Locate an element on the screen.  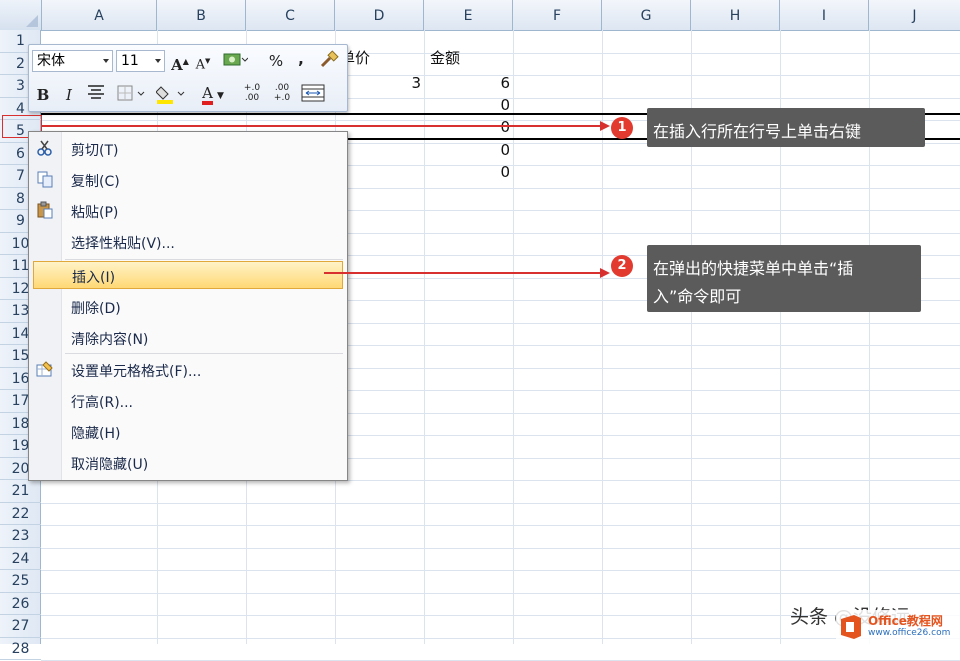
font-color-icon: A is located at coordinates (207, 95).